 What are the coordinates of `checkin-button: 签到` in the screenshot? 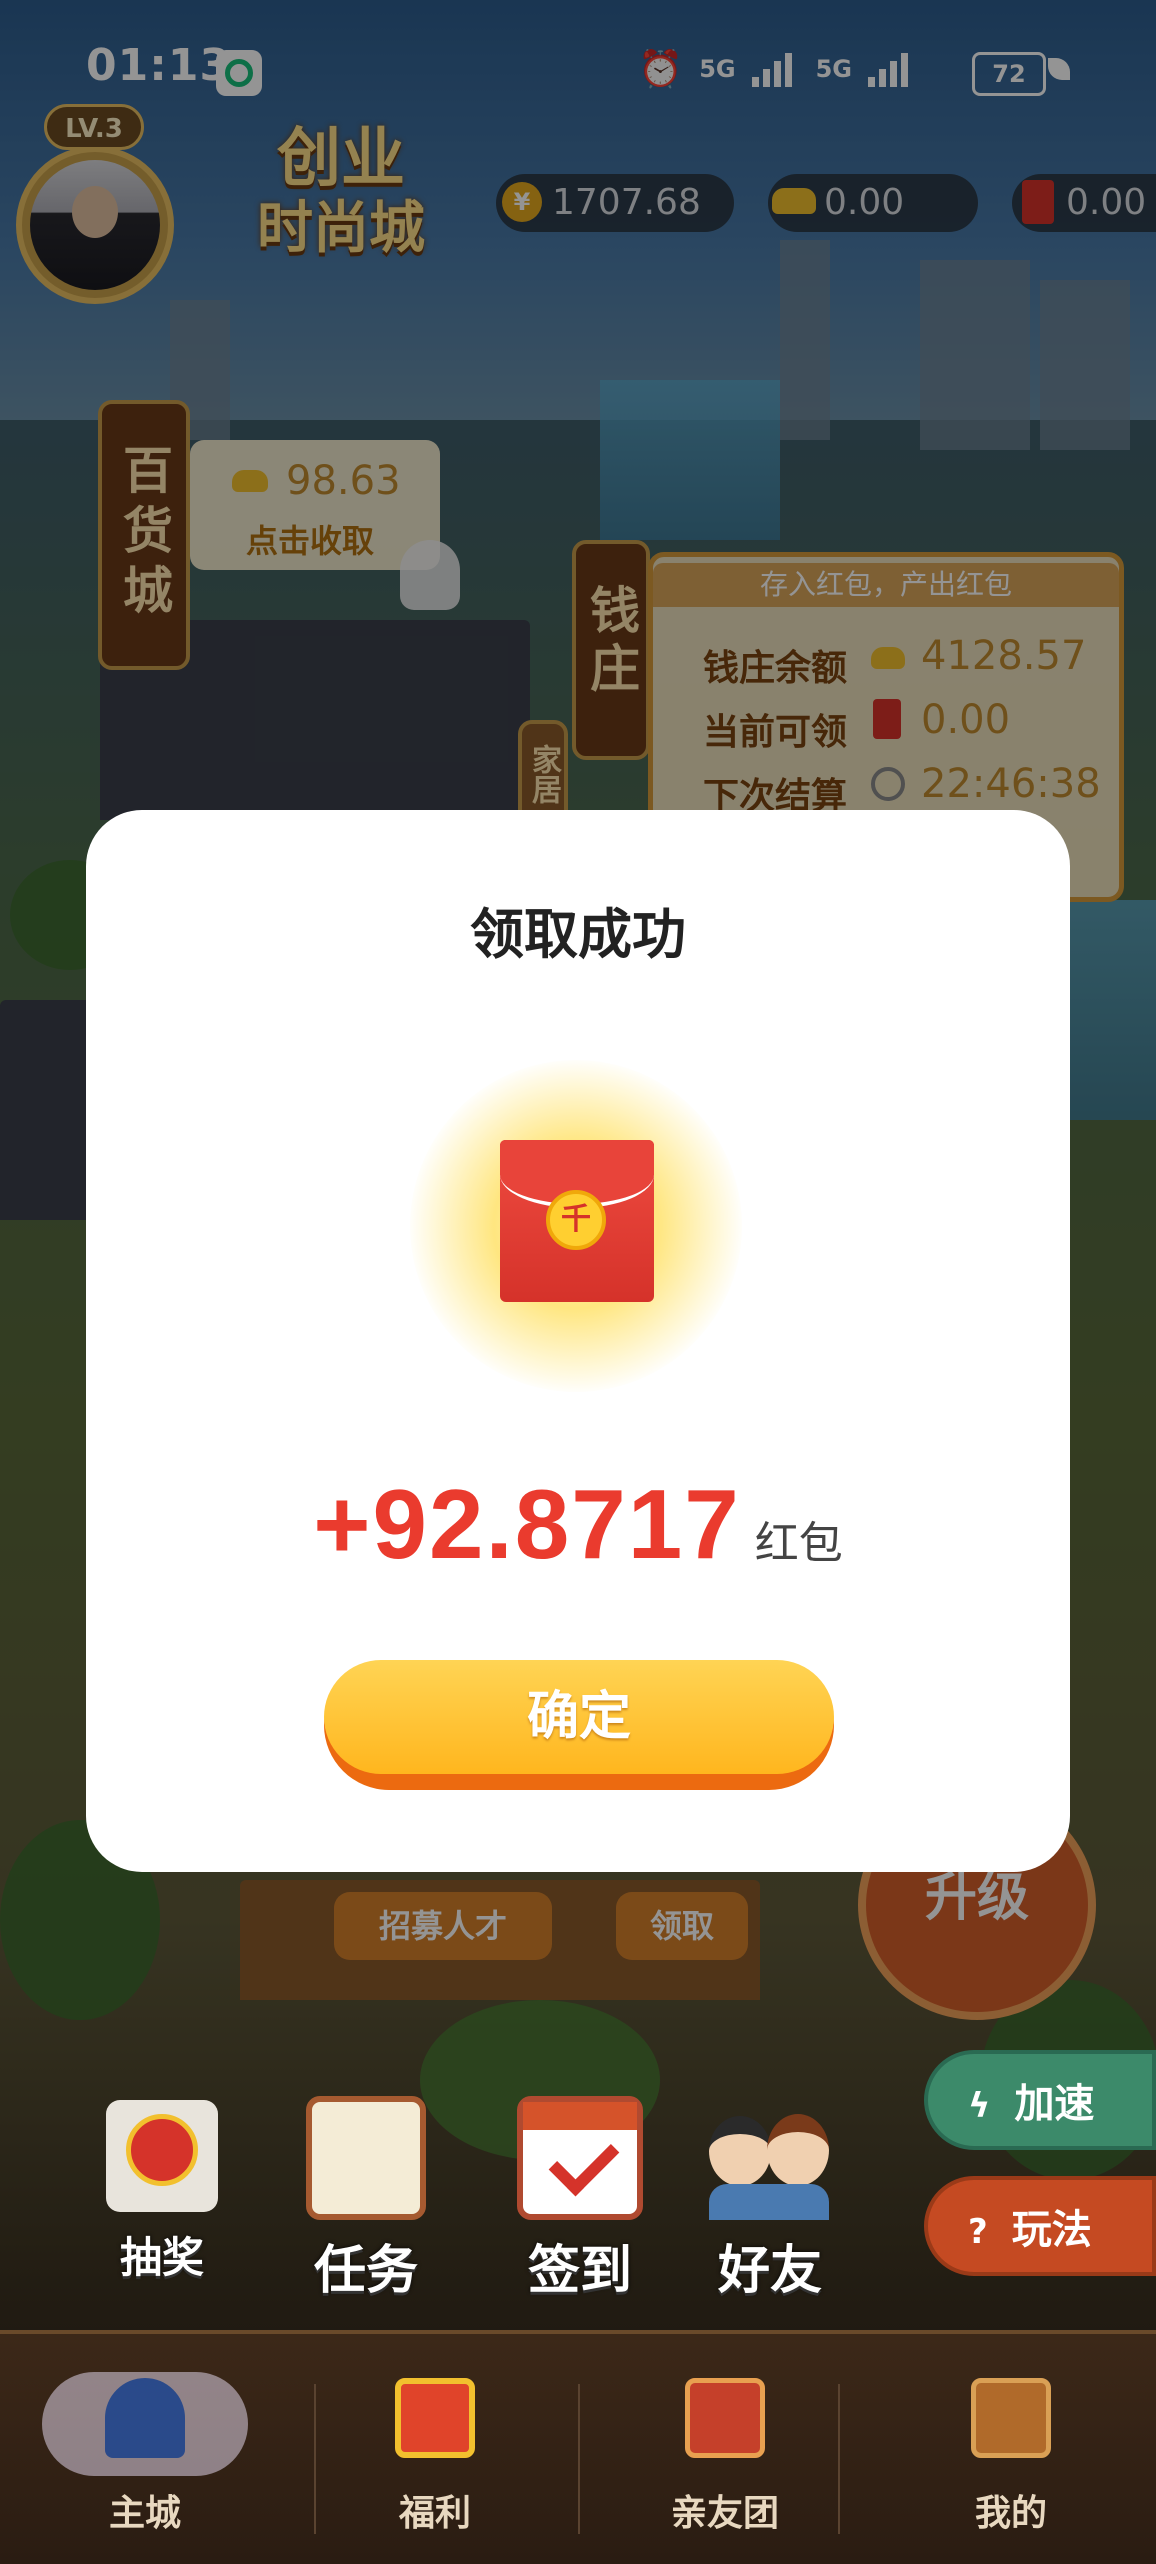 It's located at (580, 2199).